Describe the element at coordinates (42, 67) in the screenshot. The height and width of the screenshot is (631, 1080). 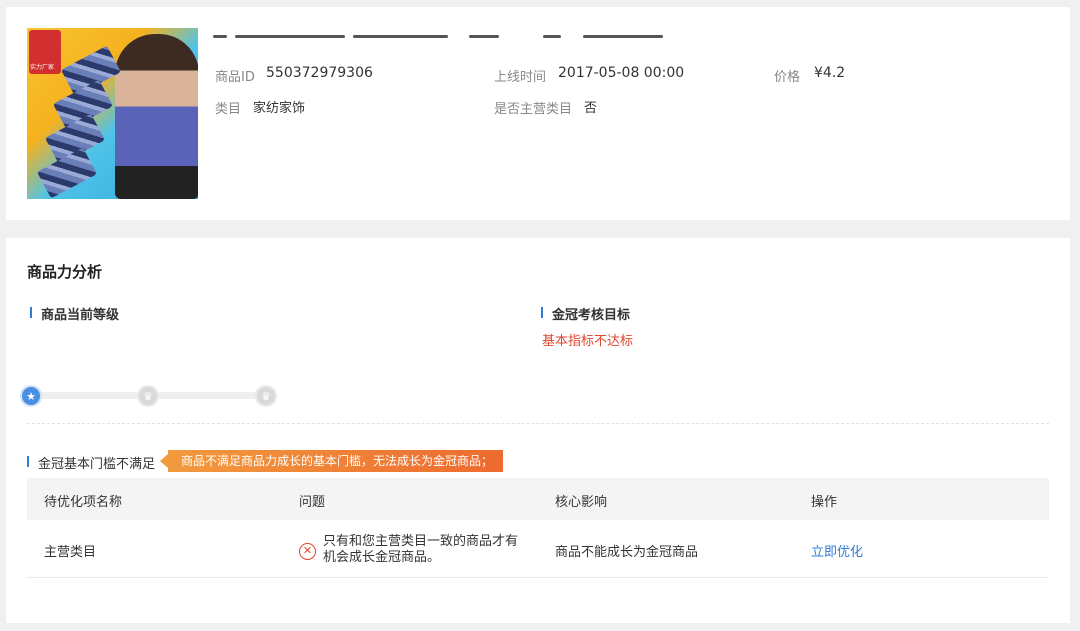
I see `badge-label: 实力厂家` at that location.